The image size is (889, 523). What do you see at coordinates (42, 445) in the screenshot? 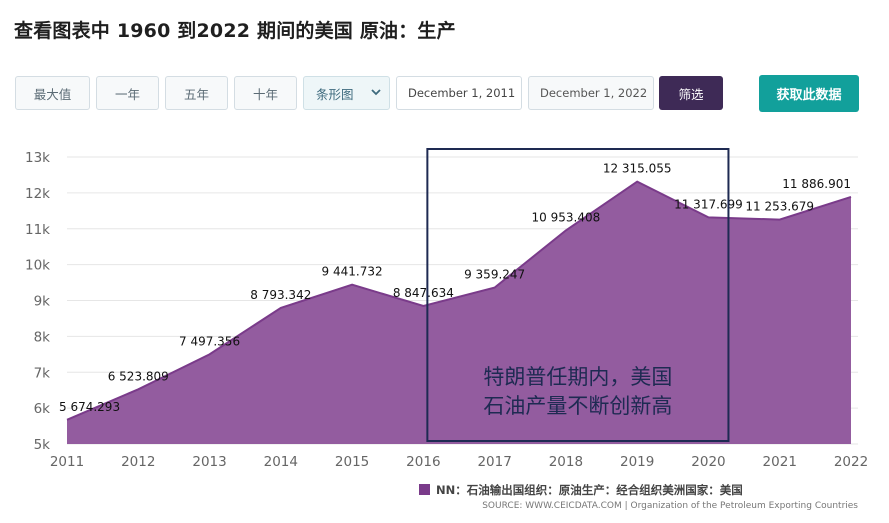
I see `y-tick-label: 5k` at bounding box center [42, 445].